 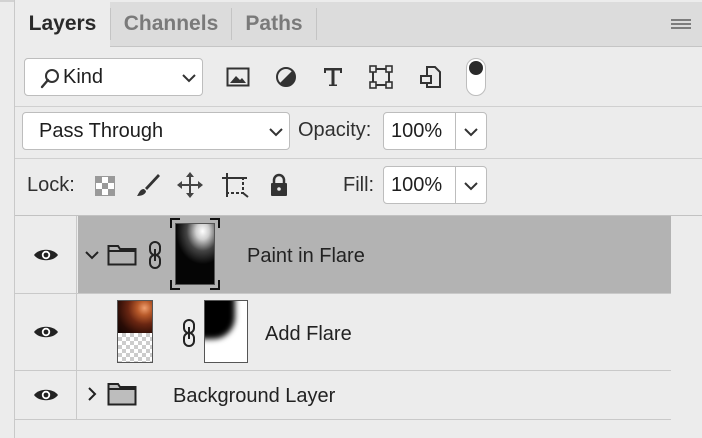 I want to click on layer-row-background-layer: Background Layer, so click(x=358, y=395).